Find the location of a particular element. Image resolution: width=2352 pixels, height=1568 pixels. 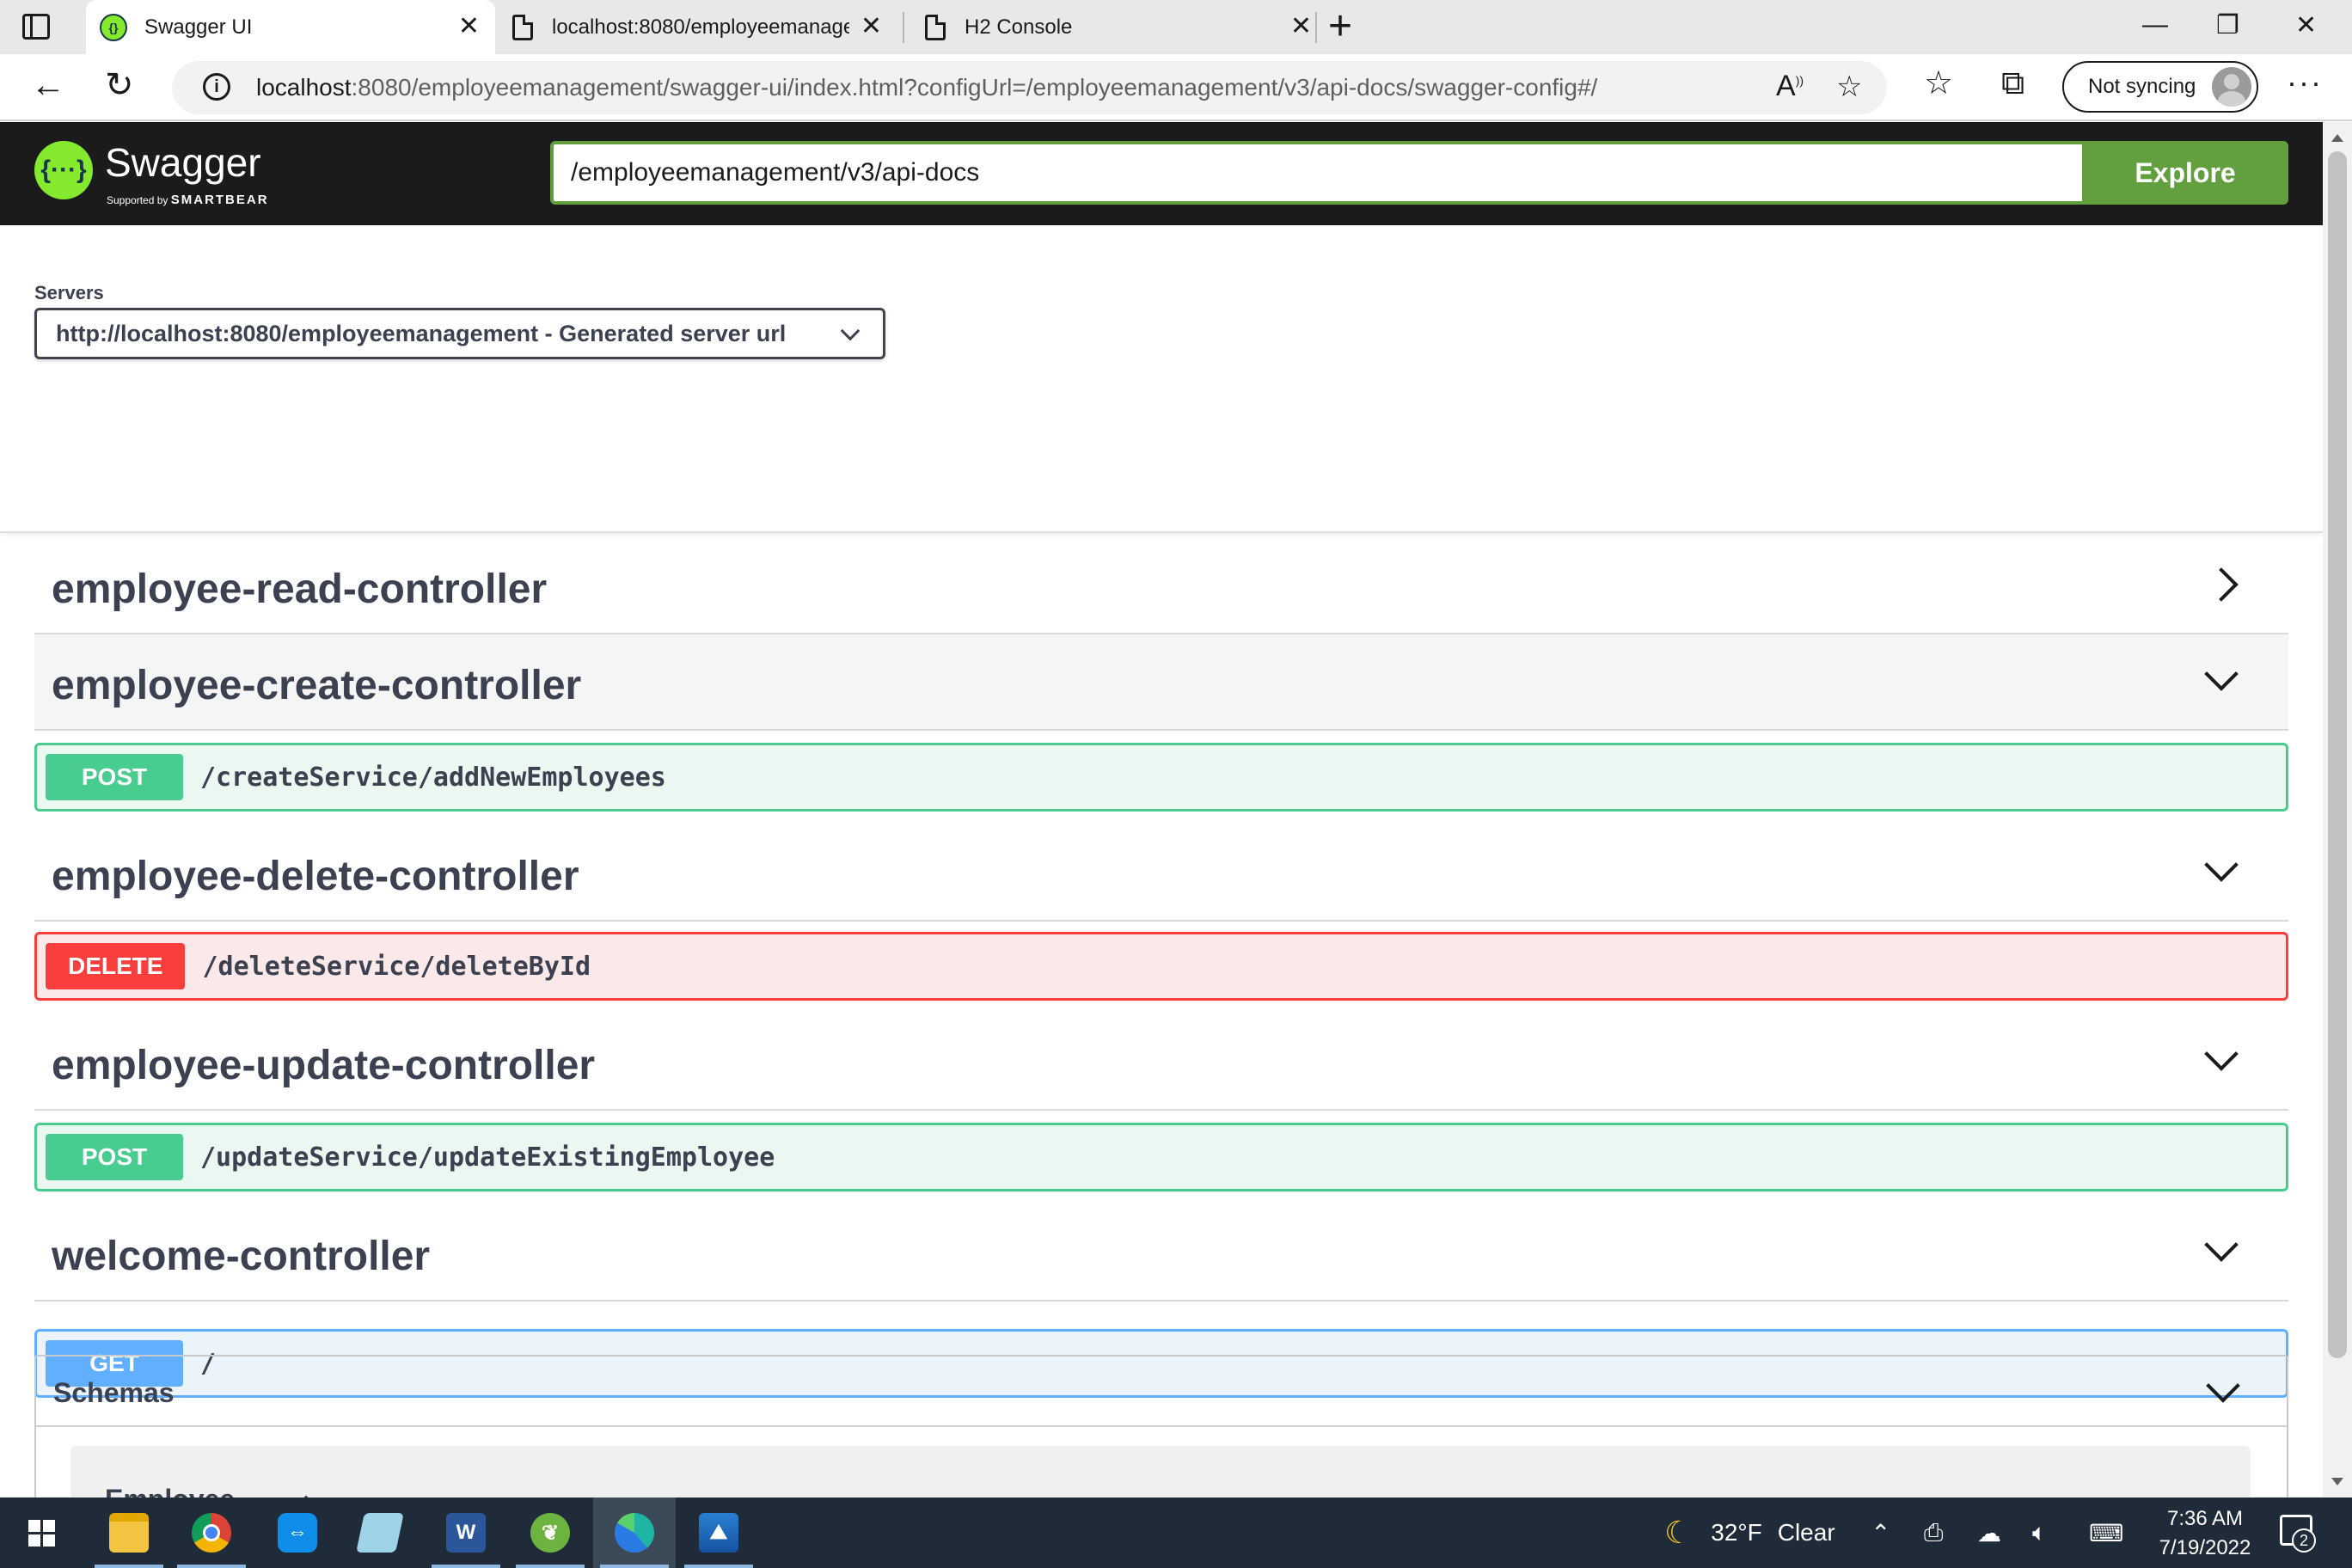

page-icon is located at coordinates (522, 27).